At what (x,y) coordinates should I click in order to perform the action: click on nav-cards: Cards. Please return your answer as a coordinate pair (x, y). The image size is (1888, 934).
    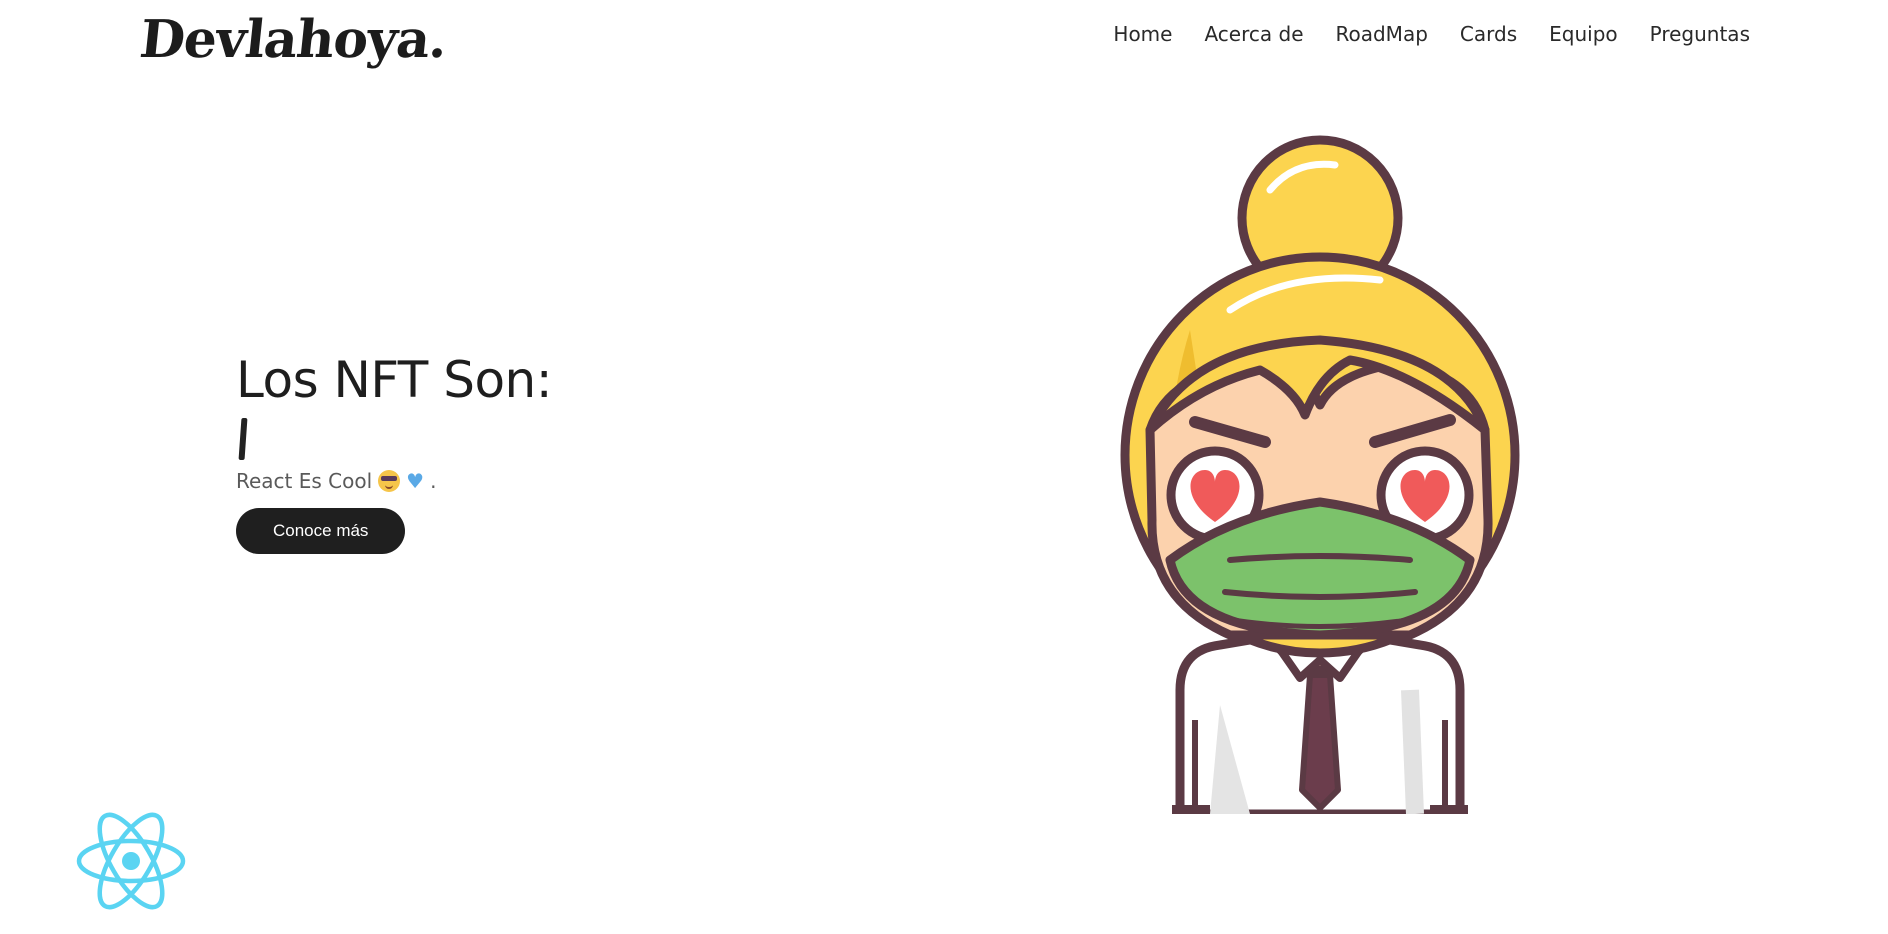
    Looking at the image, I should click on (1488, 34).